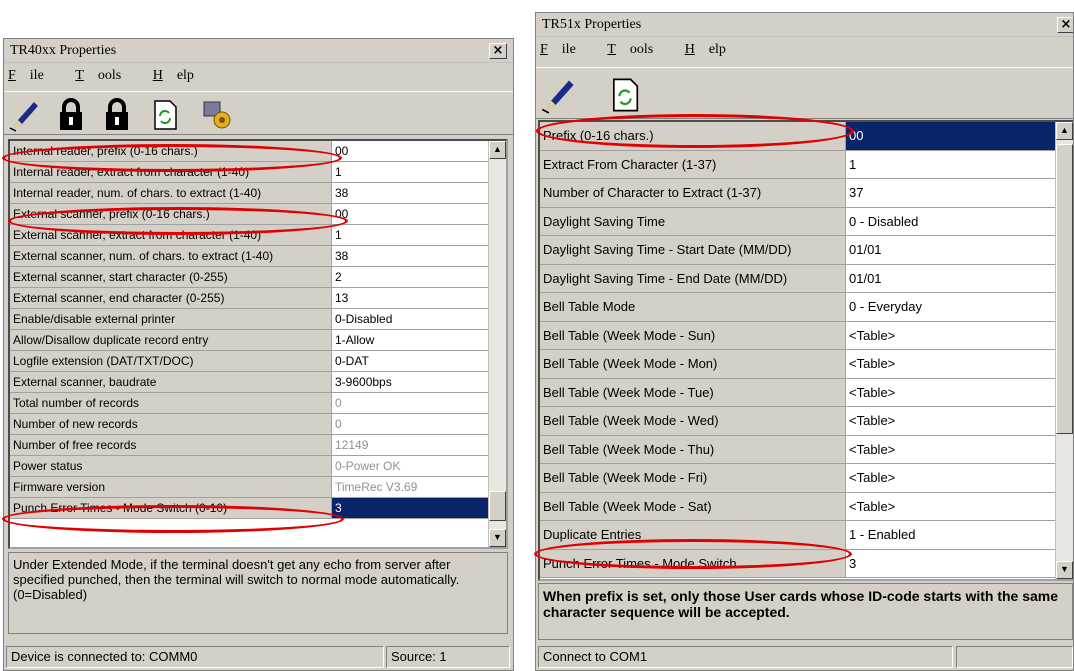  Describe the element at coordinates (693, 535) in the screenshot. I see `property-key: Duplicate Entries` at that location.